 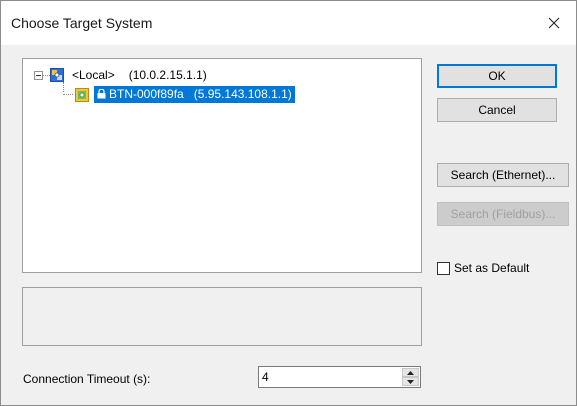 I want to click on spin-down-button, so click(x=410, y=381).